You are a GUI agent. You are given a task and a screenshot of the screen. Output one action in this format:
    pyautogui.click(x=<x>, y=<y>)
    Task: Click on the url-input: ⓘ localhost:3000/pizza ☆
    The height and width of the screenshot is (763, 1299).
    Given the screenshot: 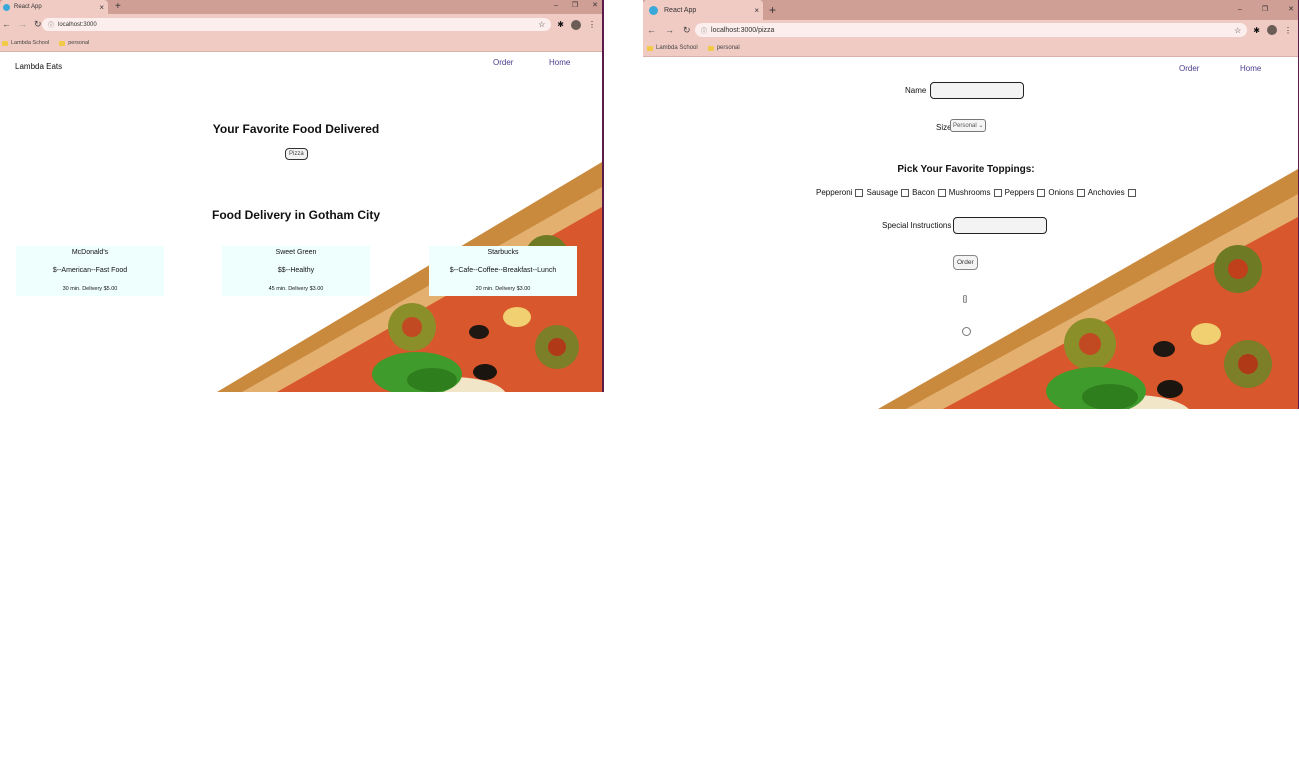 What is the action you would take?
    pyautogui.click(x=971, y=30)
    